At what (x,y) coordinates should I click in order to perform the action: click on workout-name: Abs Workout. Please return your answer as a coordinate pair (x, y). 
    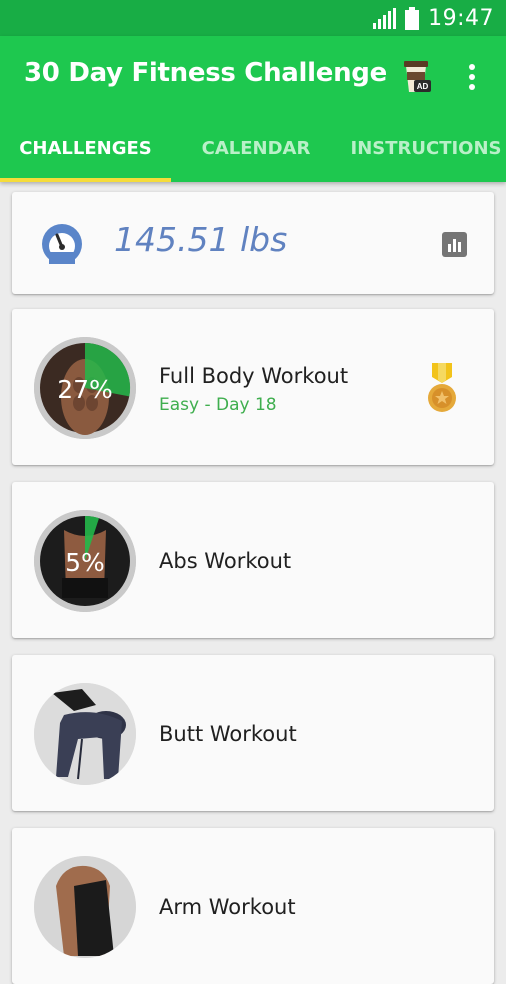
    Looking at the image, I should click on (225, 561).